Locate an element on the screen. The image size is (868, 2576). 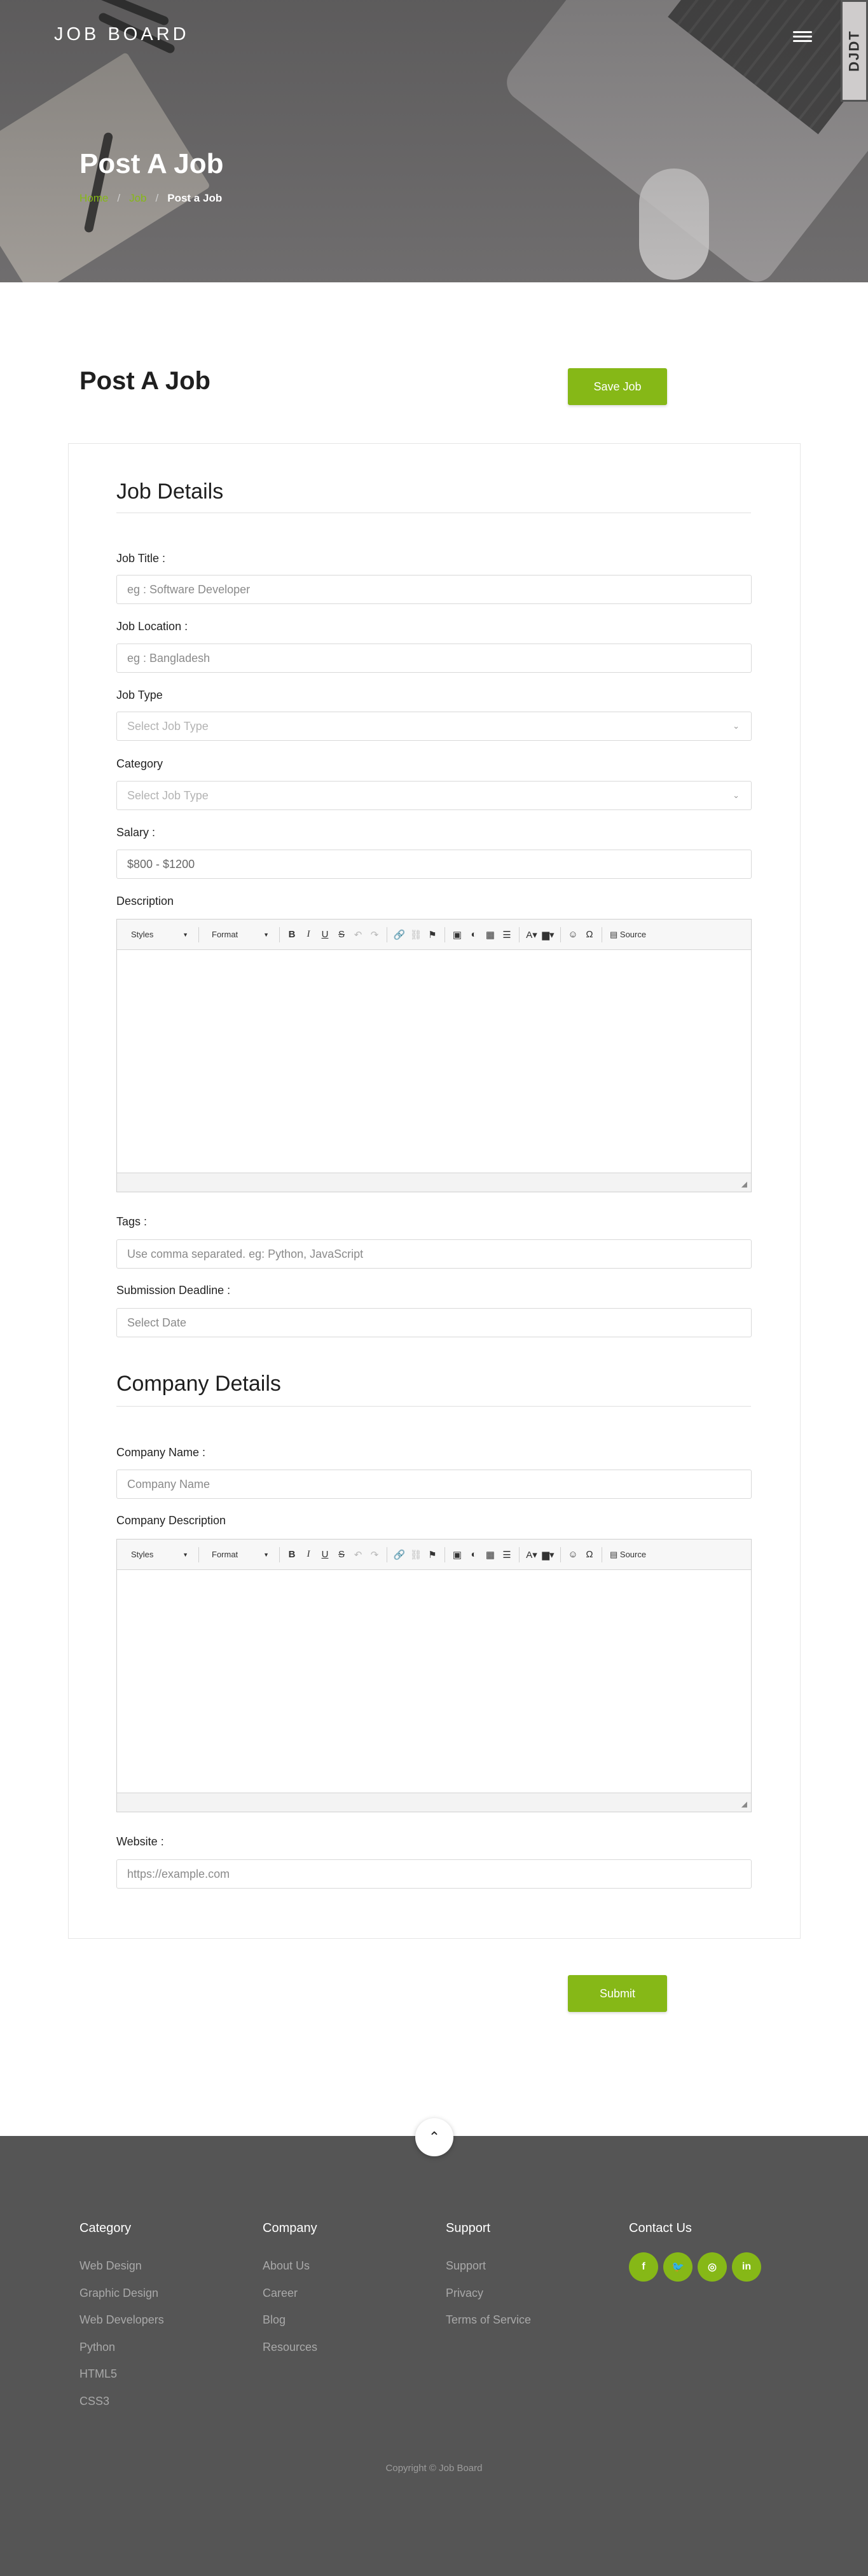
debug-toolbar-tab: DJDT is located at coordinates (854, 51).